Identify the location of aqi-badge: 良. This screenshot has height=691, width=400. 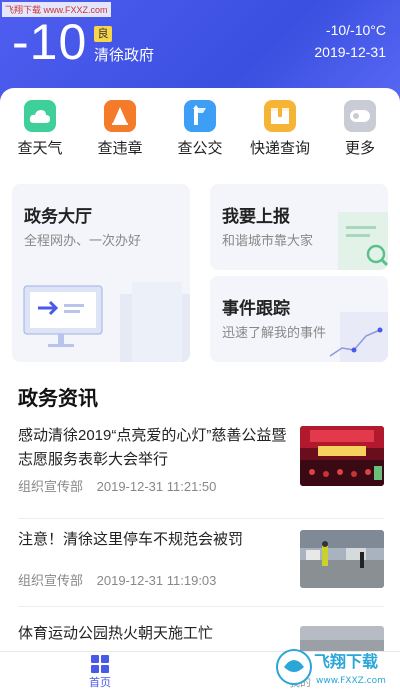
(103, 34).